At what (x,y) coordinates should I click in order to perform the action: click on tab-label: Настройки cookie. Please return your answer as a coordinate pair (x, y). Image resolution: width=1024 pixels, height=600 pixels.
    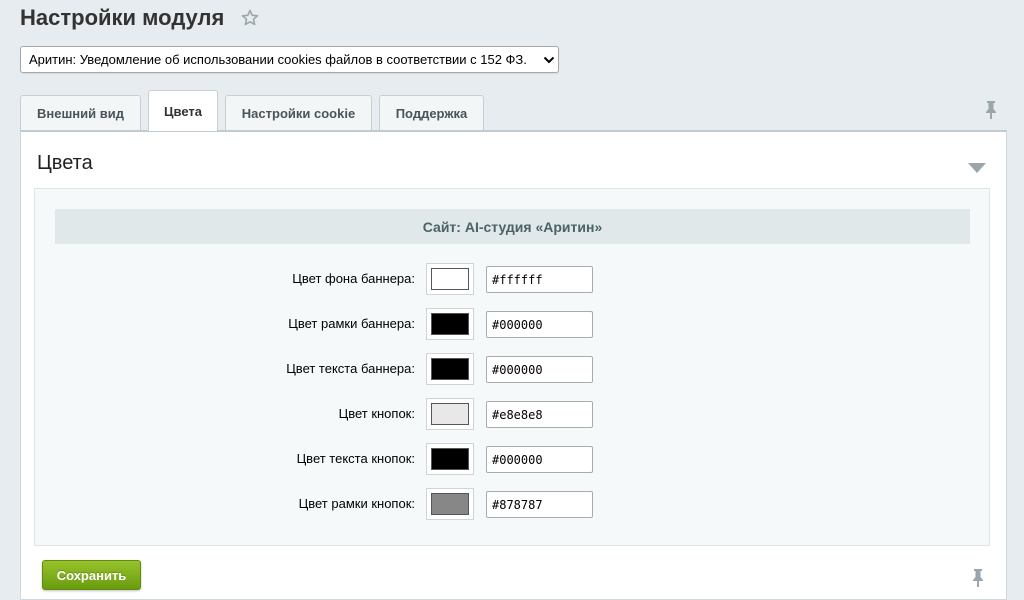
    Looking at the image, I should click on (298, 113).